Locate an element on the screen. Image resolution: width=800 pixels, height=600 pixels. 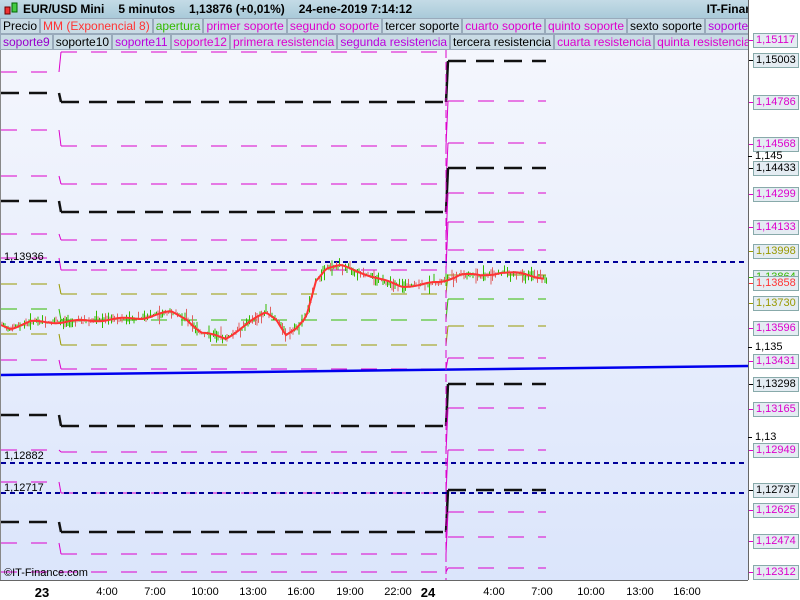
price-label: 1,14433 is located at coordinates (774, 168).